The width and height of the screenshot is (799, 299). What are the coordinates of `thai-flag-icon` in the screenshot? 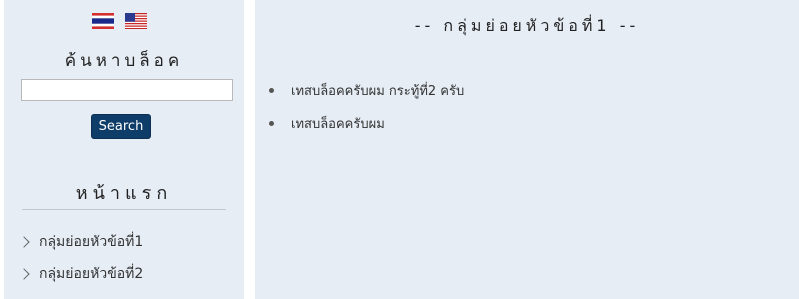 It's located at (103, 21).